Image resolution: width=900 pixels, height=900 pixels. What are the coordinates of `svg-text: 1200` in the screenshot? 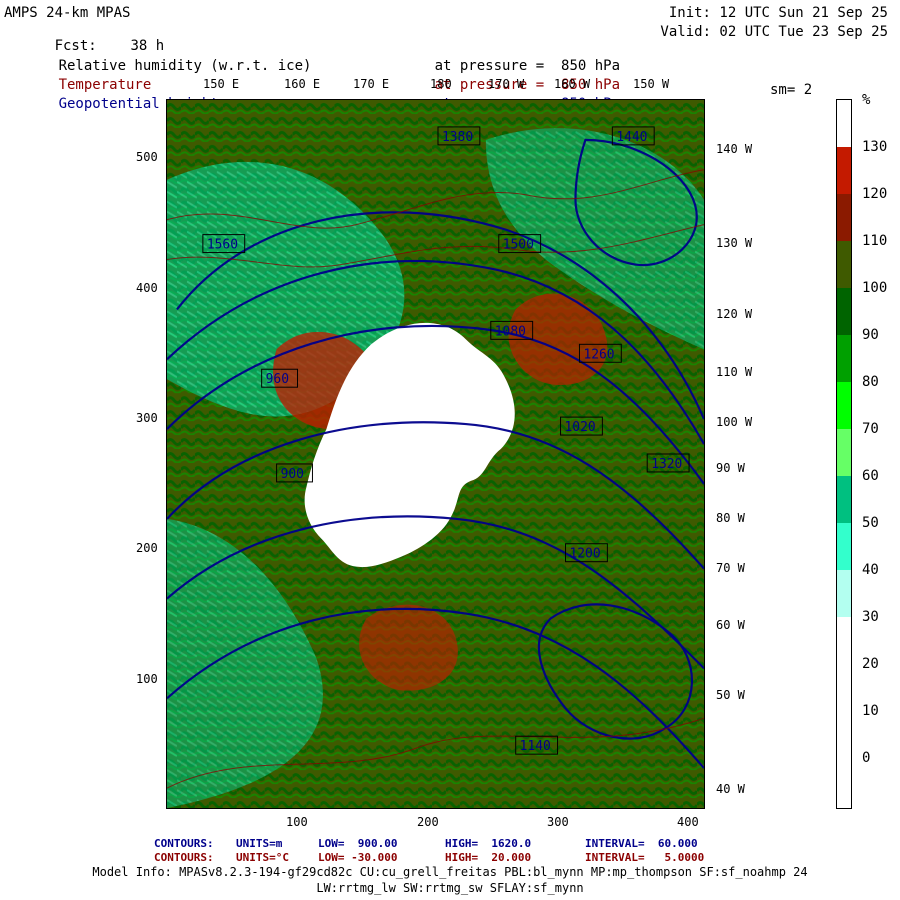 It's located at (585, 554).